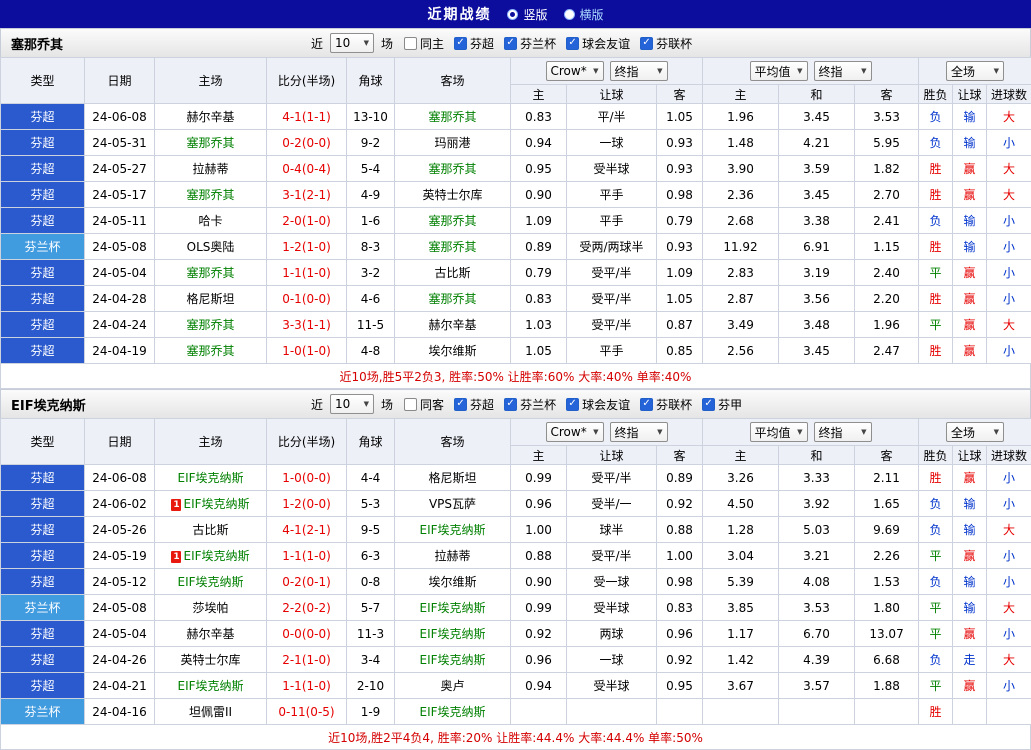 Image resolution: width=1031 pixels, height=750 pixels. What do you see at coordinates (211, 299) in the screenshot?
I see `home-team-cell: 格尼斯坦` at bounding box center [211, 299].